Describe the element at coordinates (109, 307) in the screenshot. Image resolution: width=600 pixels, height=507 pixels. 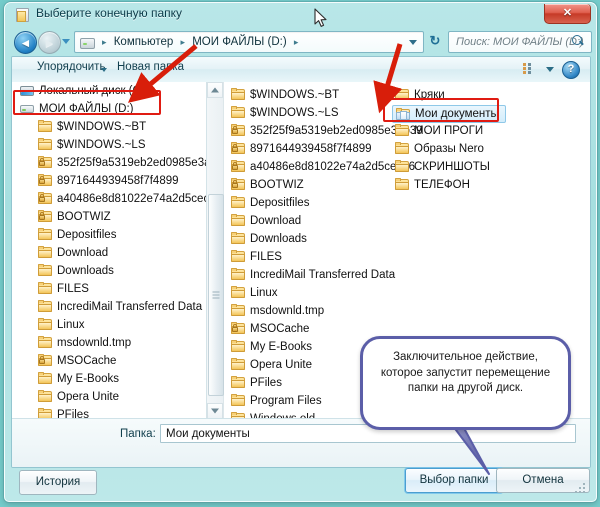
I see `nav-tree-item: IncrediMail Transferred Data` at that location.